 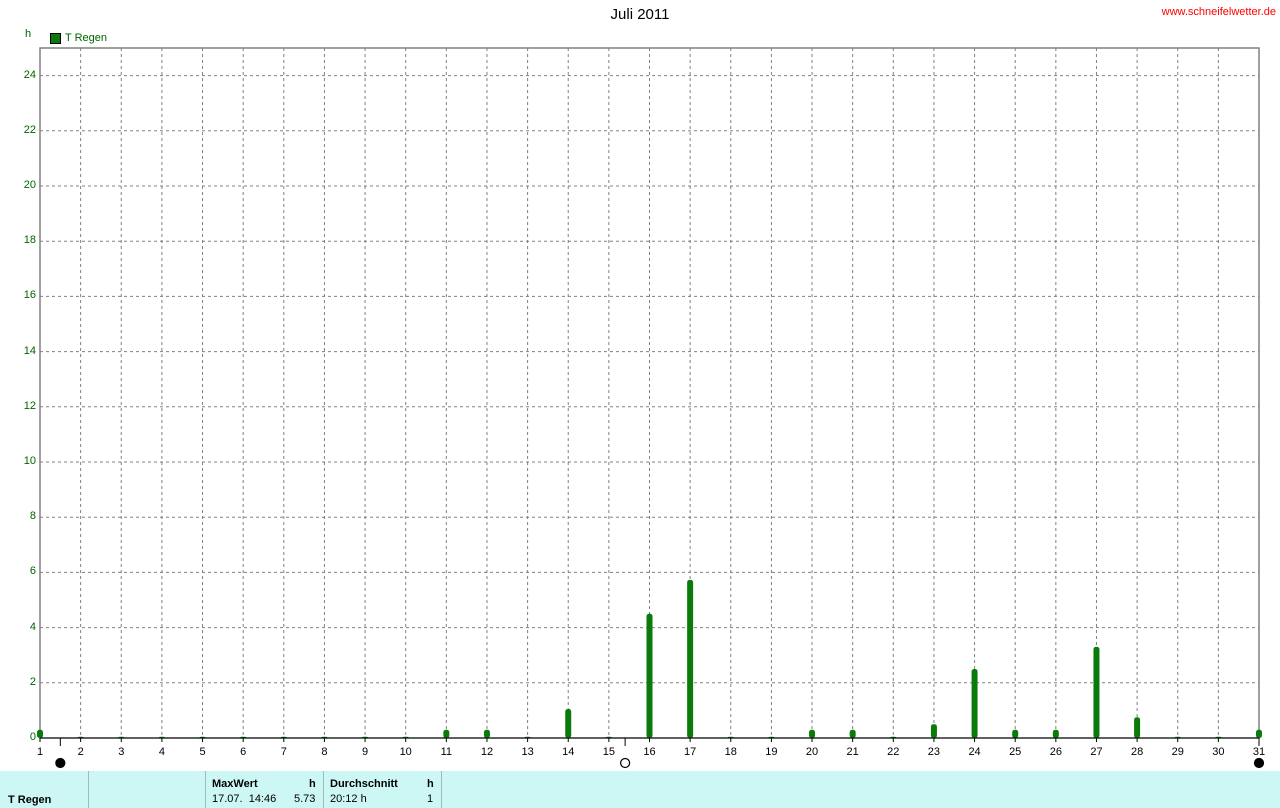 I want to click on footer-avg-cell: Durchschnitt h 20:12 h 1, so click(x=382, y=789).